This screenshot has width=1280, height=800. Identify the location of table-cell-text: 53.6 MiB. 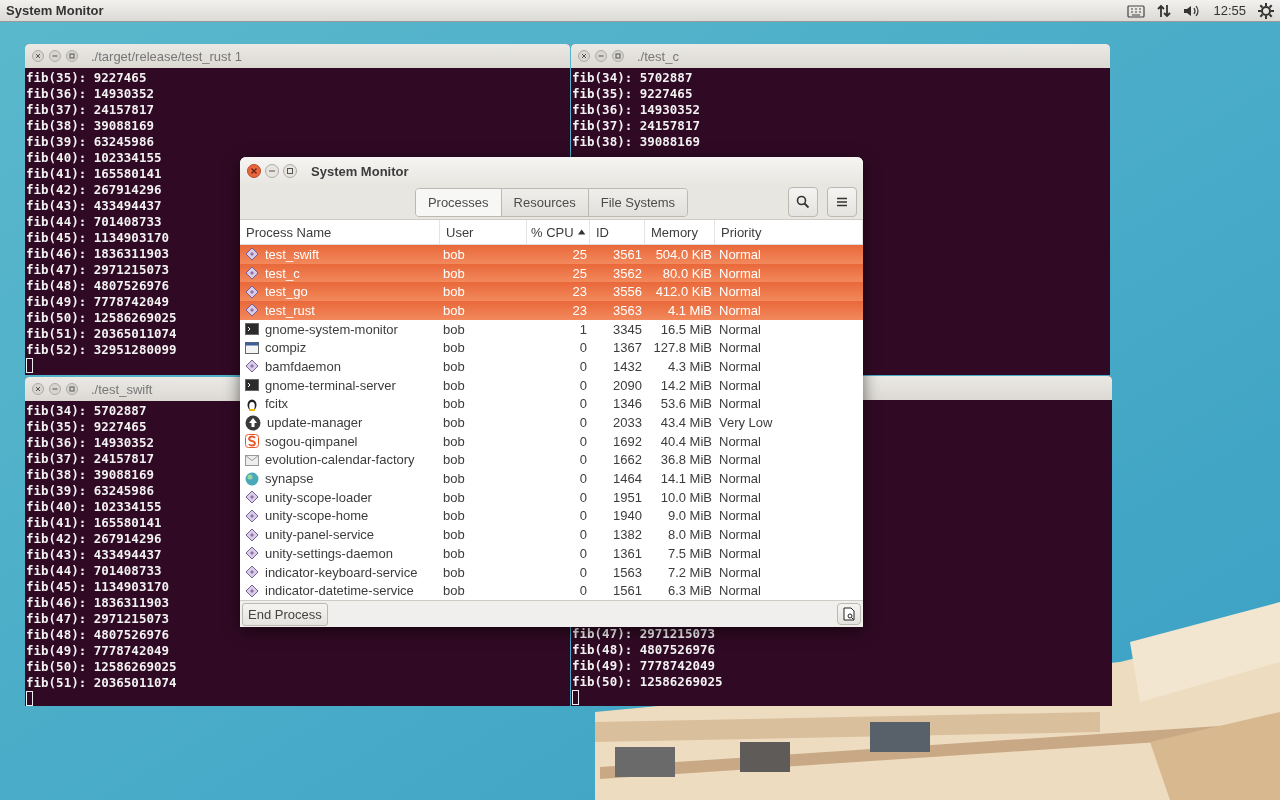
(686, 404).